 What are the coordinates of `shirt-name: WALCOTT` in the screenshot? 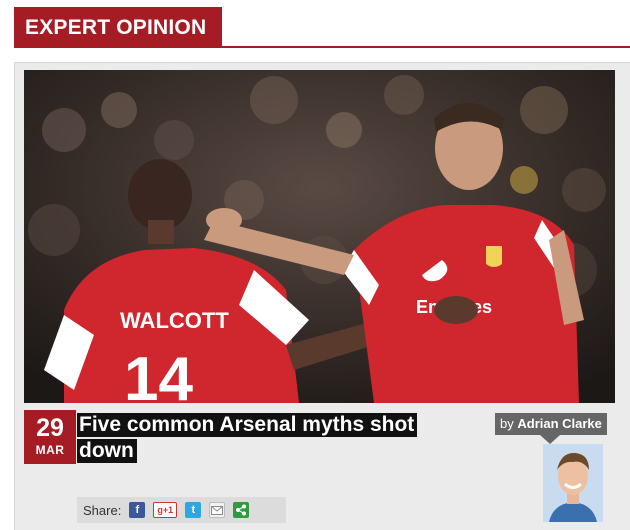 It's located at (174, 320).